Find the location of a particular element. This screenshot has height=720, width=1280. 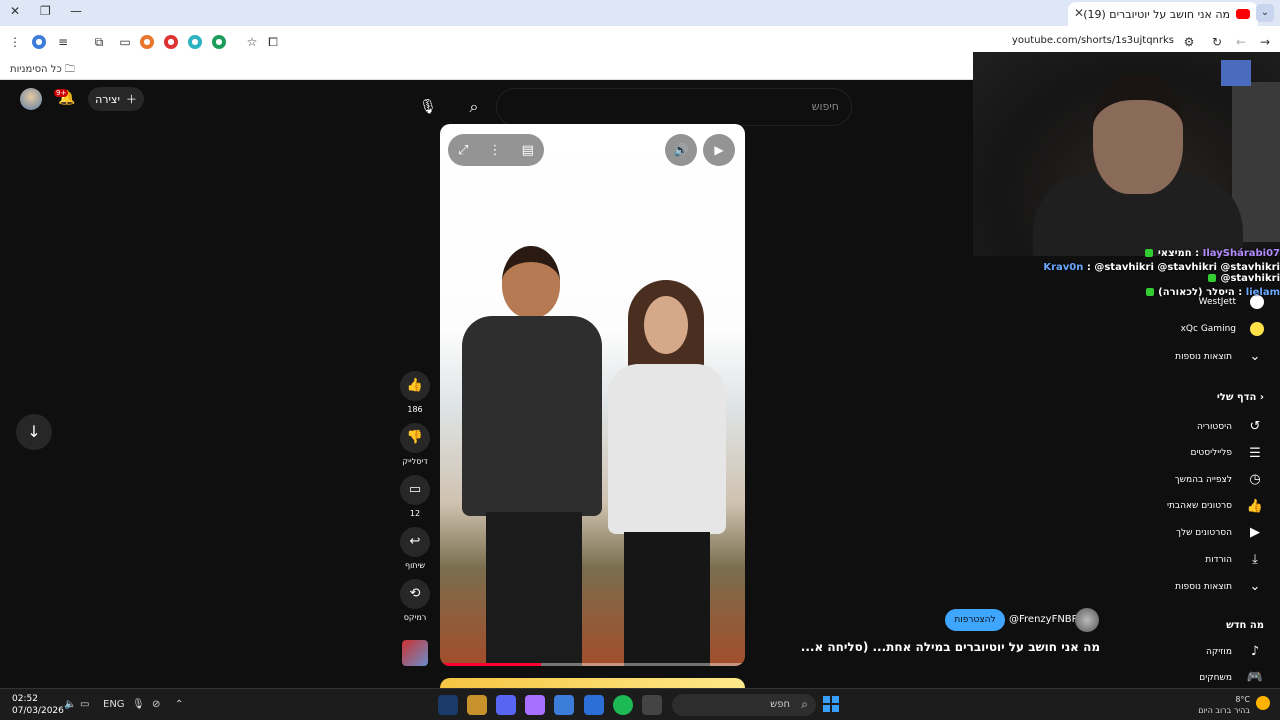

cast-icon: ▭ is located at coordinates (125, 42).